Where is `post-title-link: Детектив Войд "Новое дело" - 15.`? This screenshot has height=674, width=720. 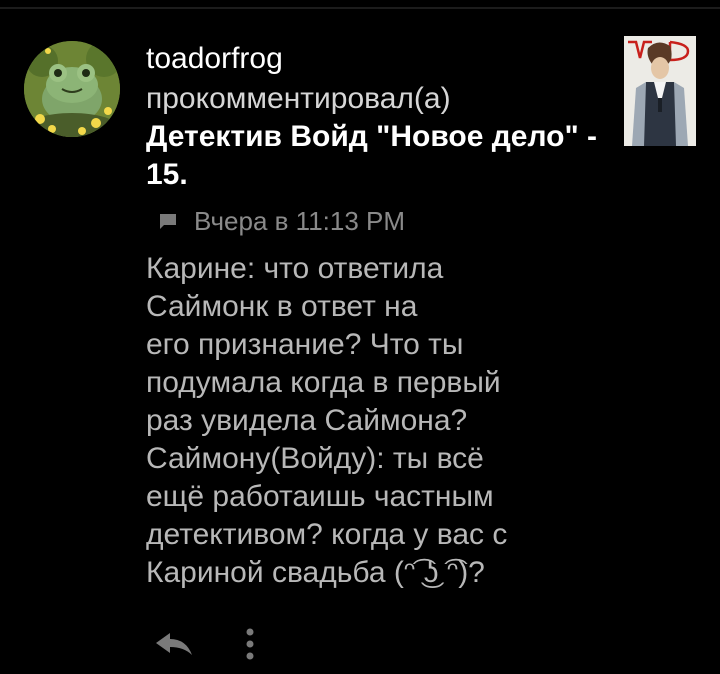
post-title-link: Детектив Войд "Новое дело" - 15. is located at coordinates (373, 156).